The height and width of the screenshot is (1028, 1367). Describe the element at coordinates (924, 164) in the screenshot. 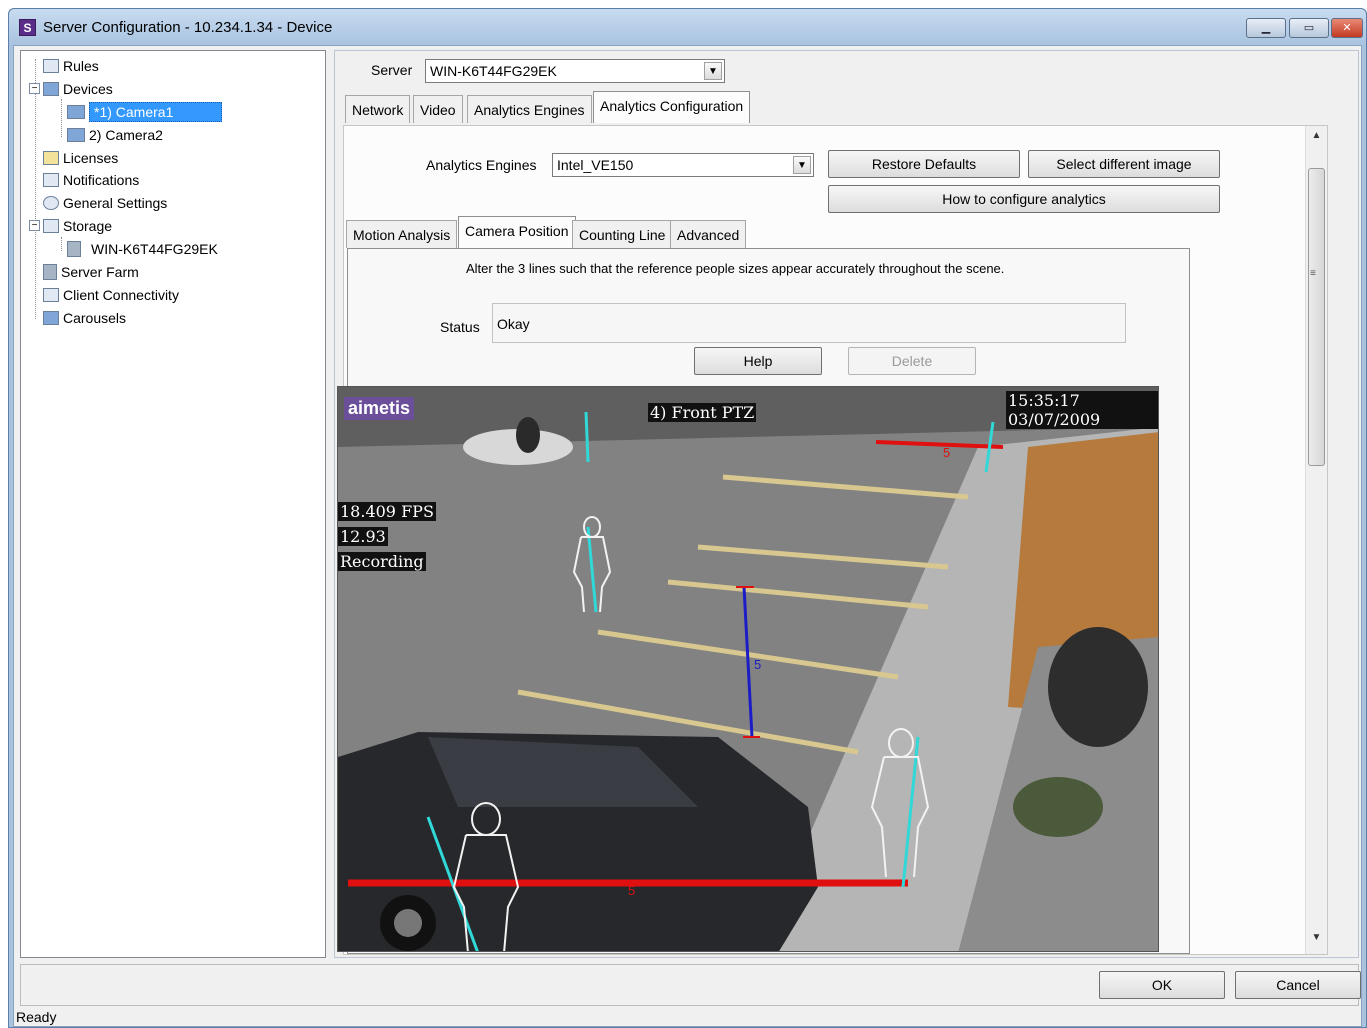

I see `restore-defaults-button: Restore Defaults` at that location.